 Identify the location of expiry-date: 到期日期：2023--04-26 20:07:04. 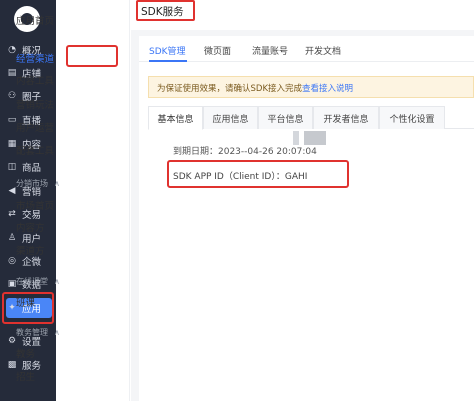
(245, 152).